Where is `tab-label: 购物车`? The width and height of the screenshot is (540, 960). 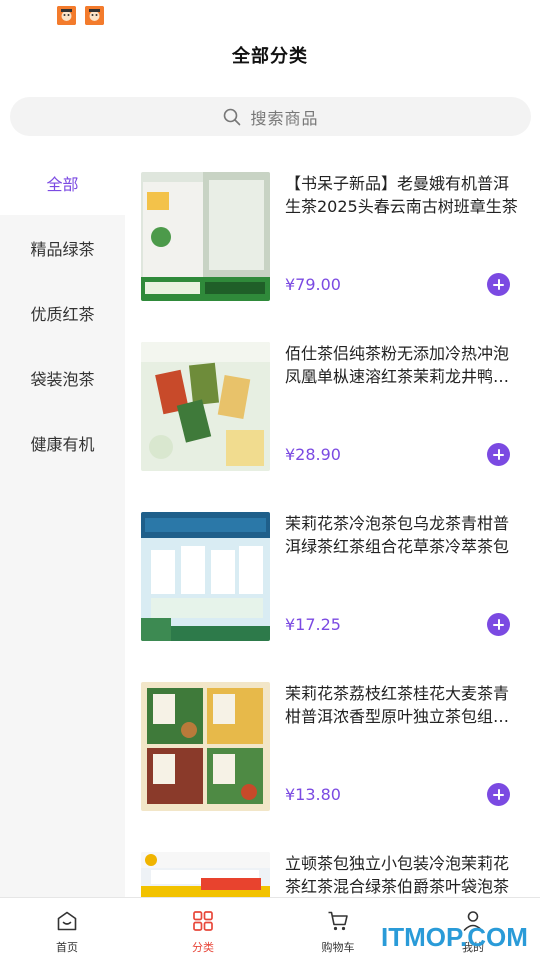
tab-label: 购物车 is located at coordinates (338, 947).